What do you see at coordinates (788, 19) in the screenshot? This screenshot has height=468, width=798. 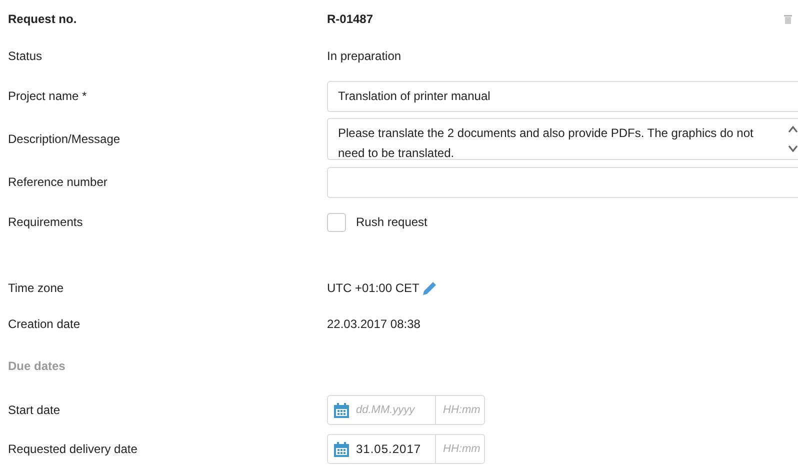 I see `trash-icon` at bounding box center [788, 19].